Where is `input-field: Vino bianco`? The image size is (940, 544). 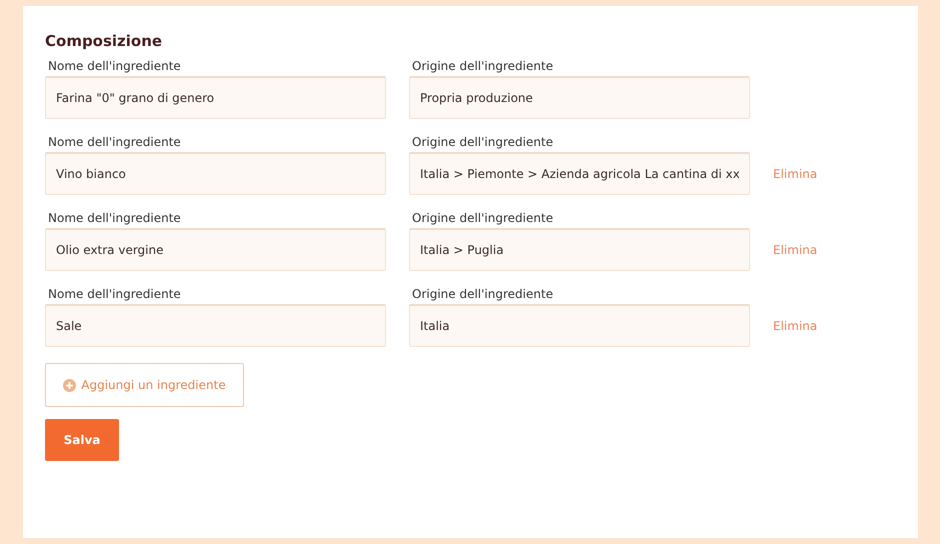
input-field: Vino bianco is located at coordinates (215, 173).